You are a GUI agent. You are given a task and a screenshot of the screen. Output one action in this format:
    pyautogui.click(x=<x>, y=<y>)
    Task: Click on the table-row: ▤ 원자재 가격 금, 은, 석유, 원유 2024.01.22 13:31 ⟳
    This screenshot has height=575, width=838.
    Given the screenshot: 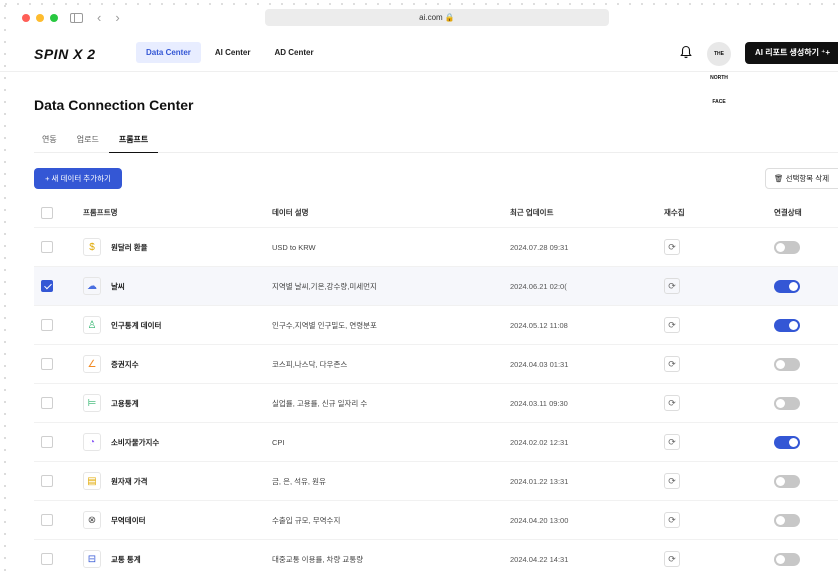 What is the action you would take?
    pyautogui.click(x=436, y=481)
    